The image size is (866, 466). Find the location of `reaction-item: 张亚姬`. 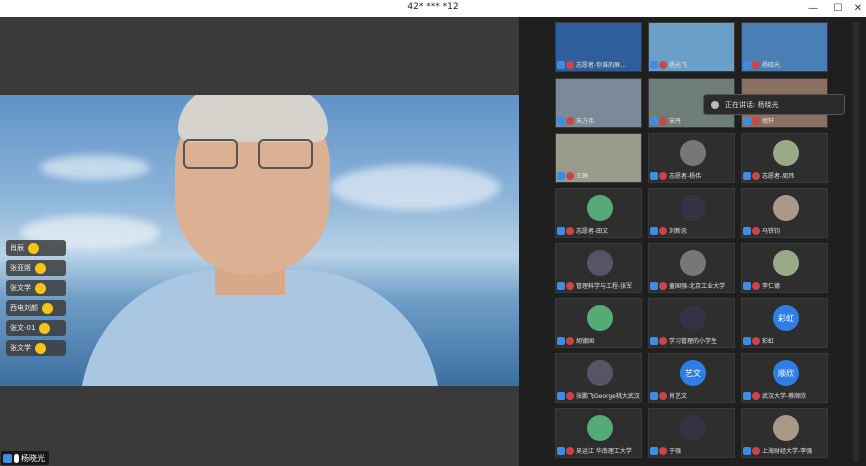

reaction-item: 张亚姬 is located at coordinates (36, 268).